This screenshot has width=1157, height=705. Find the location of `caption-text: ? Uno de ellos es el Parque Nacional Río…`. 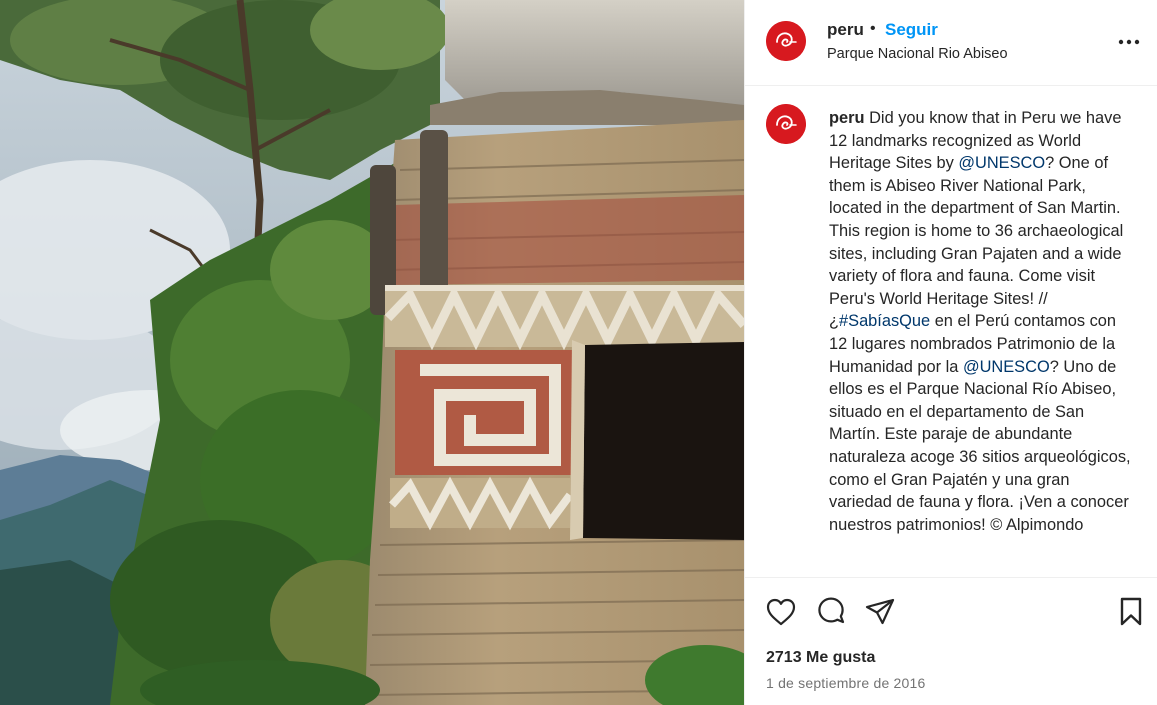

caption-text: ? Uno de ellos es el Parque Nacional Río… is located at coordinates (980, 445).